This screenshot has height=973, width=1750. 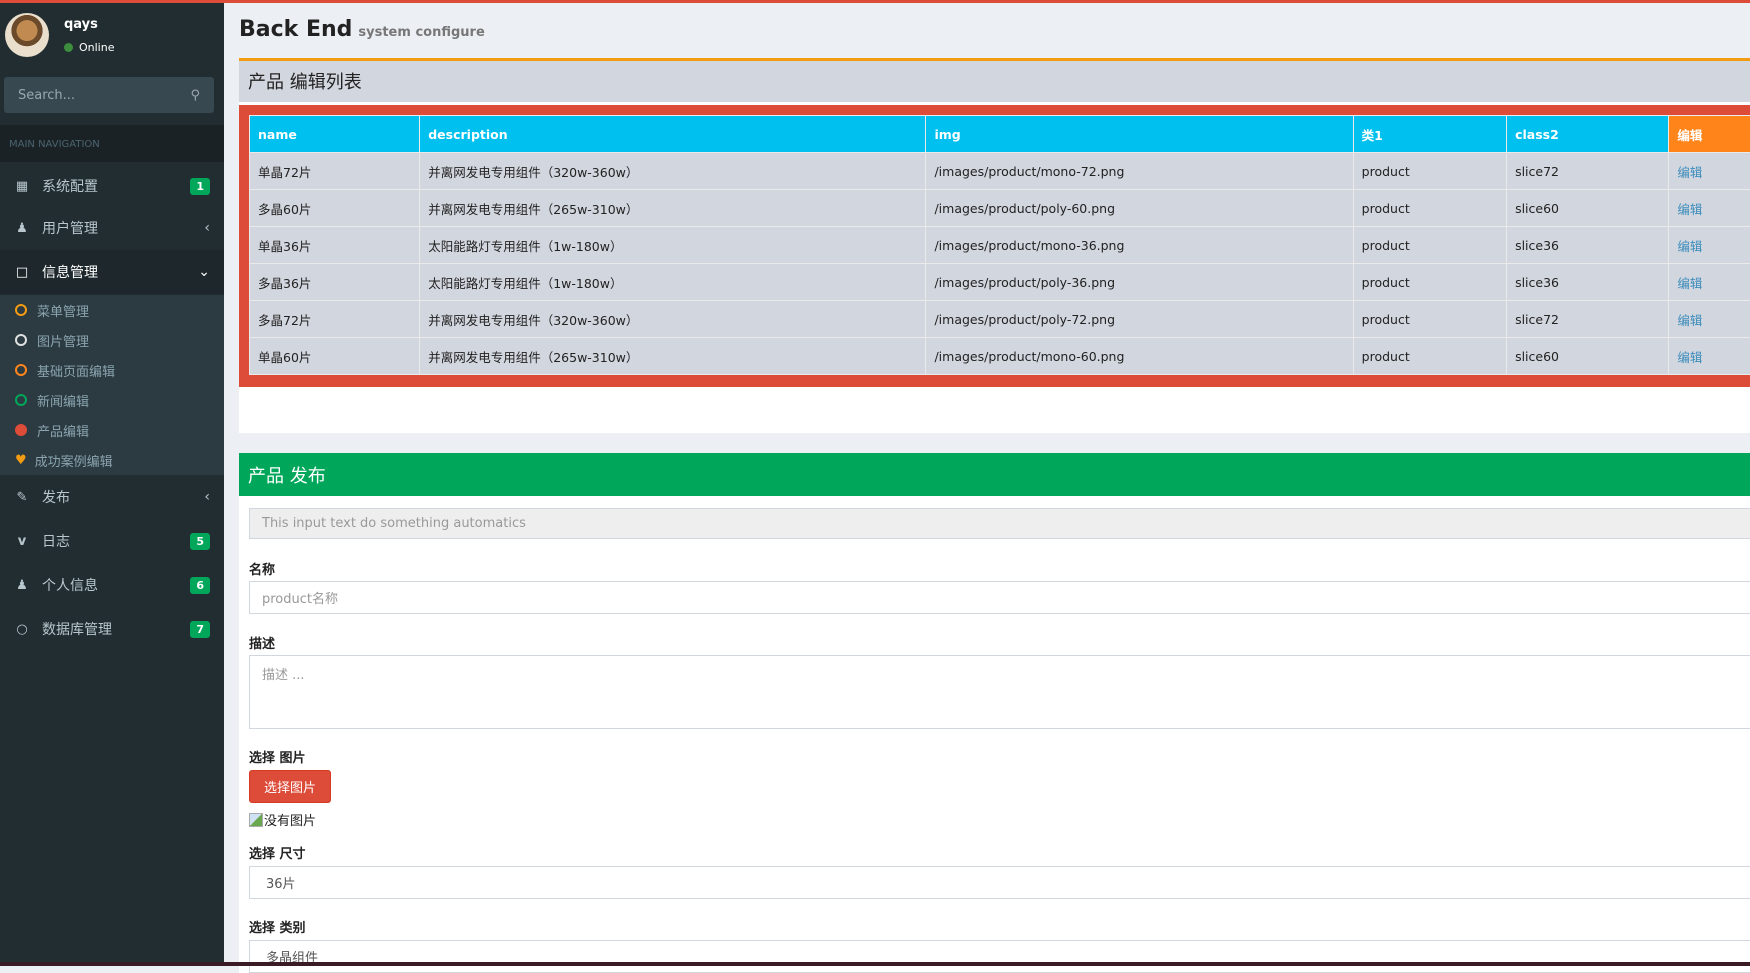 I want to click on gear-icon, so click(x=21, y=430).